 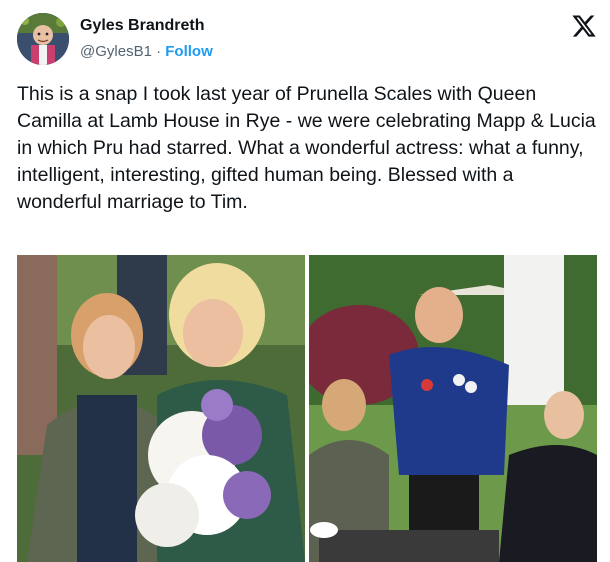 I want to click on author-handle-row: @GylesB1 · Follow, so click(x=146, y=51).